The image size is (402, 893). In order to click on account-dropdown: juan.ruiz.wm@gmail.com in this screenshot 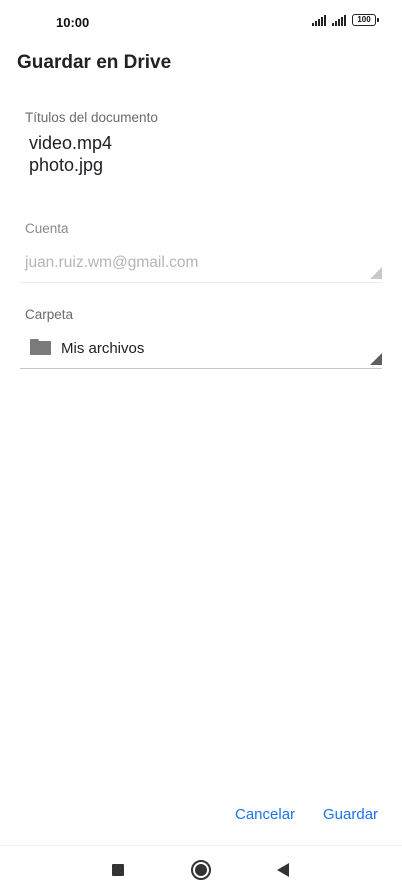, I will do `click(201, 266)`.